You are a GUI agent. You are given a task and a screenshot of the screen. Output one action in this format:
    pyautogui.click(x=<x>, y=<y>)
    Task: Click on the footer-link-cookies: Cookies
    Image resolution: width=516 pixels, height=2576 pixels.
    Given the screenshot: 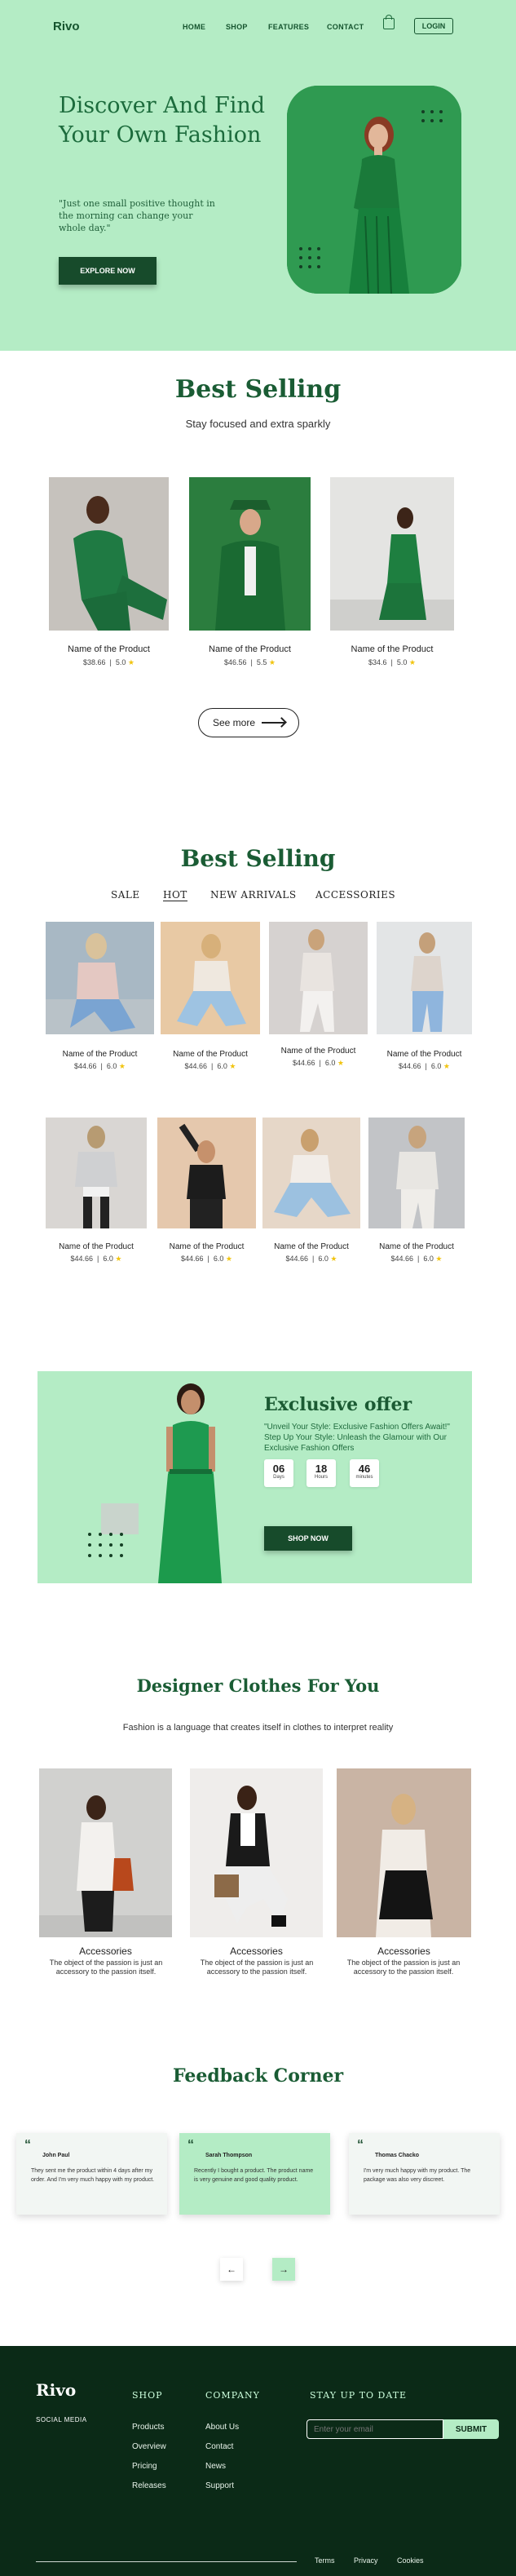 What is the action you would take?
    pyautogui.click(x=410, y=2560)
    